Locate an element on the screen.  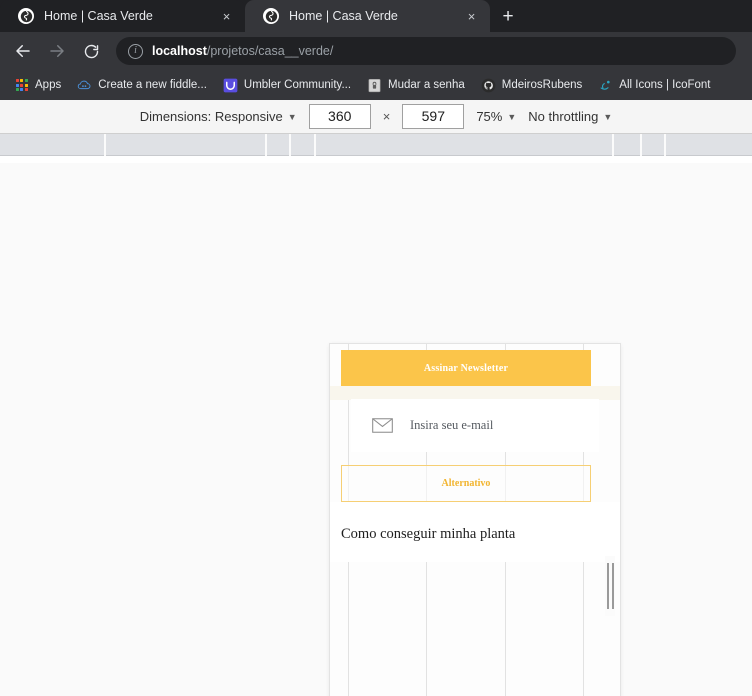
new-tab-button: + is located at coordinates (508, 16).